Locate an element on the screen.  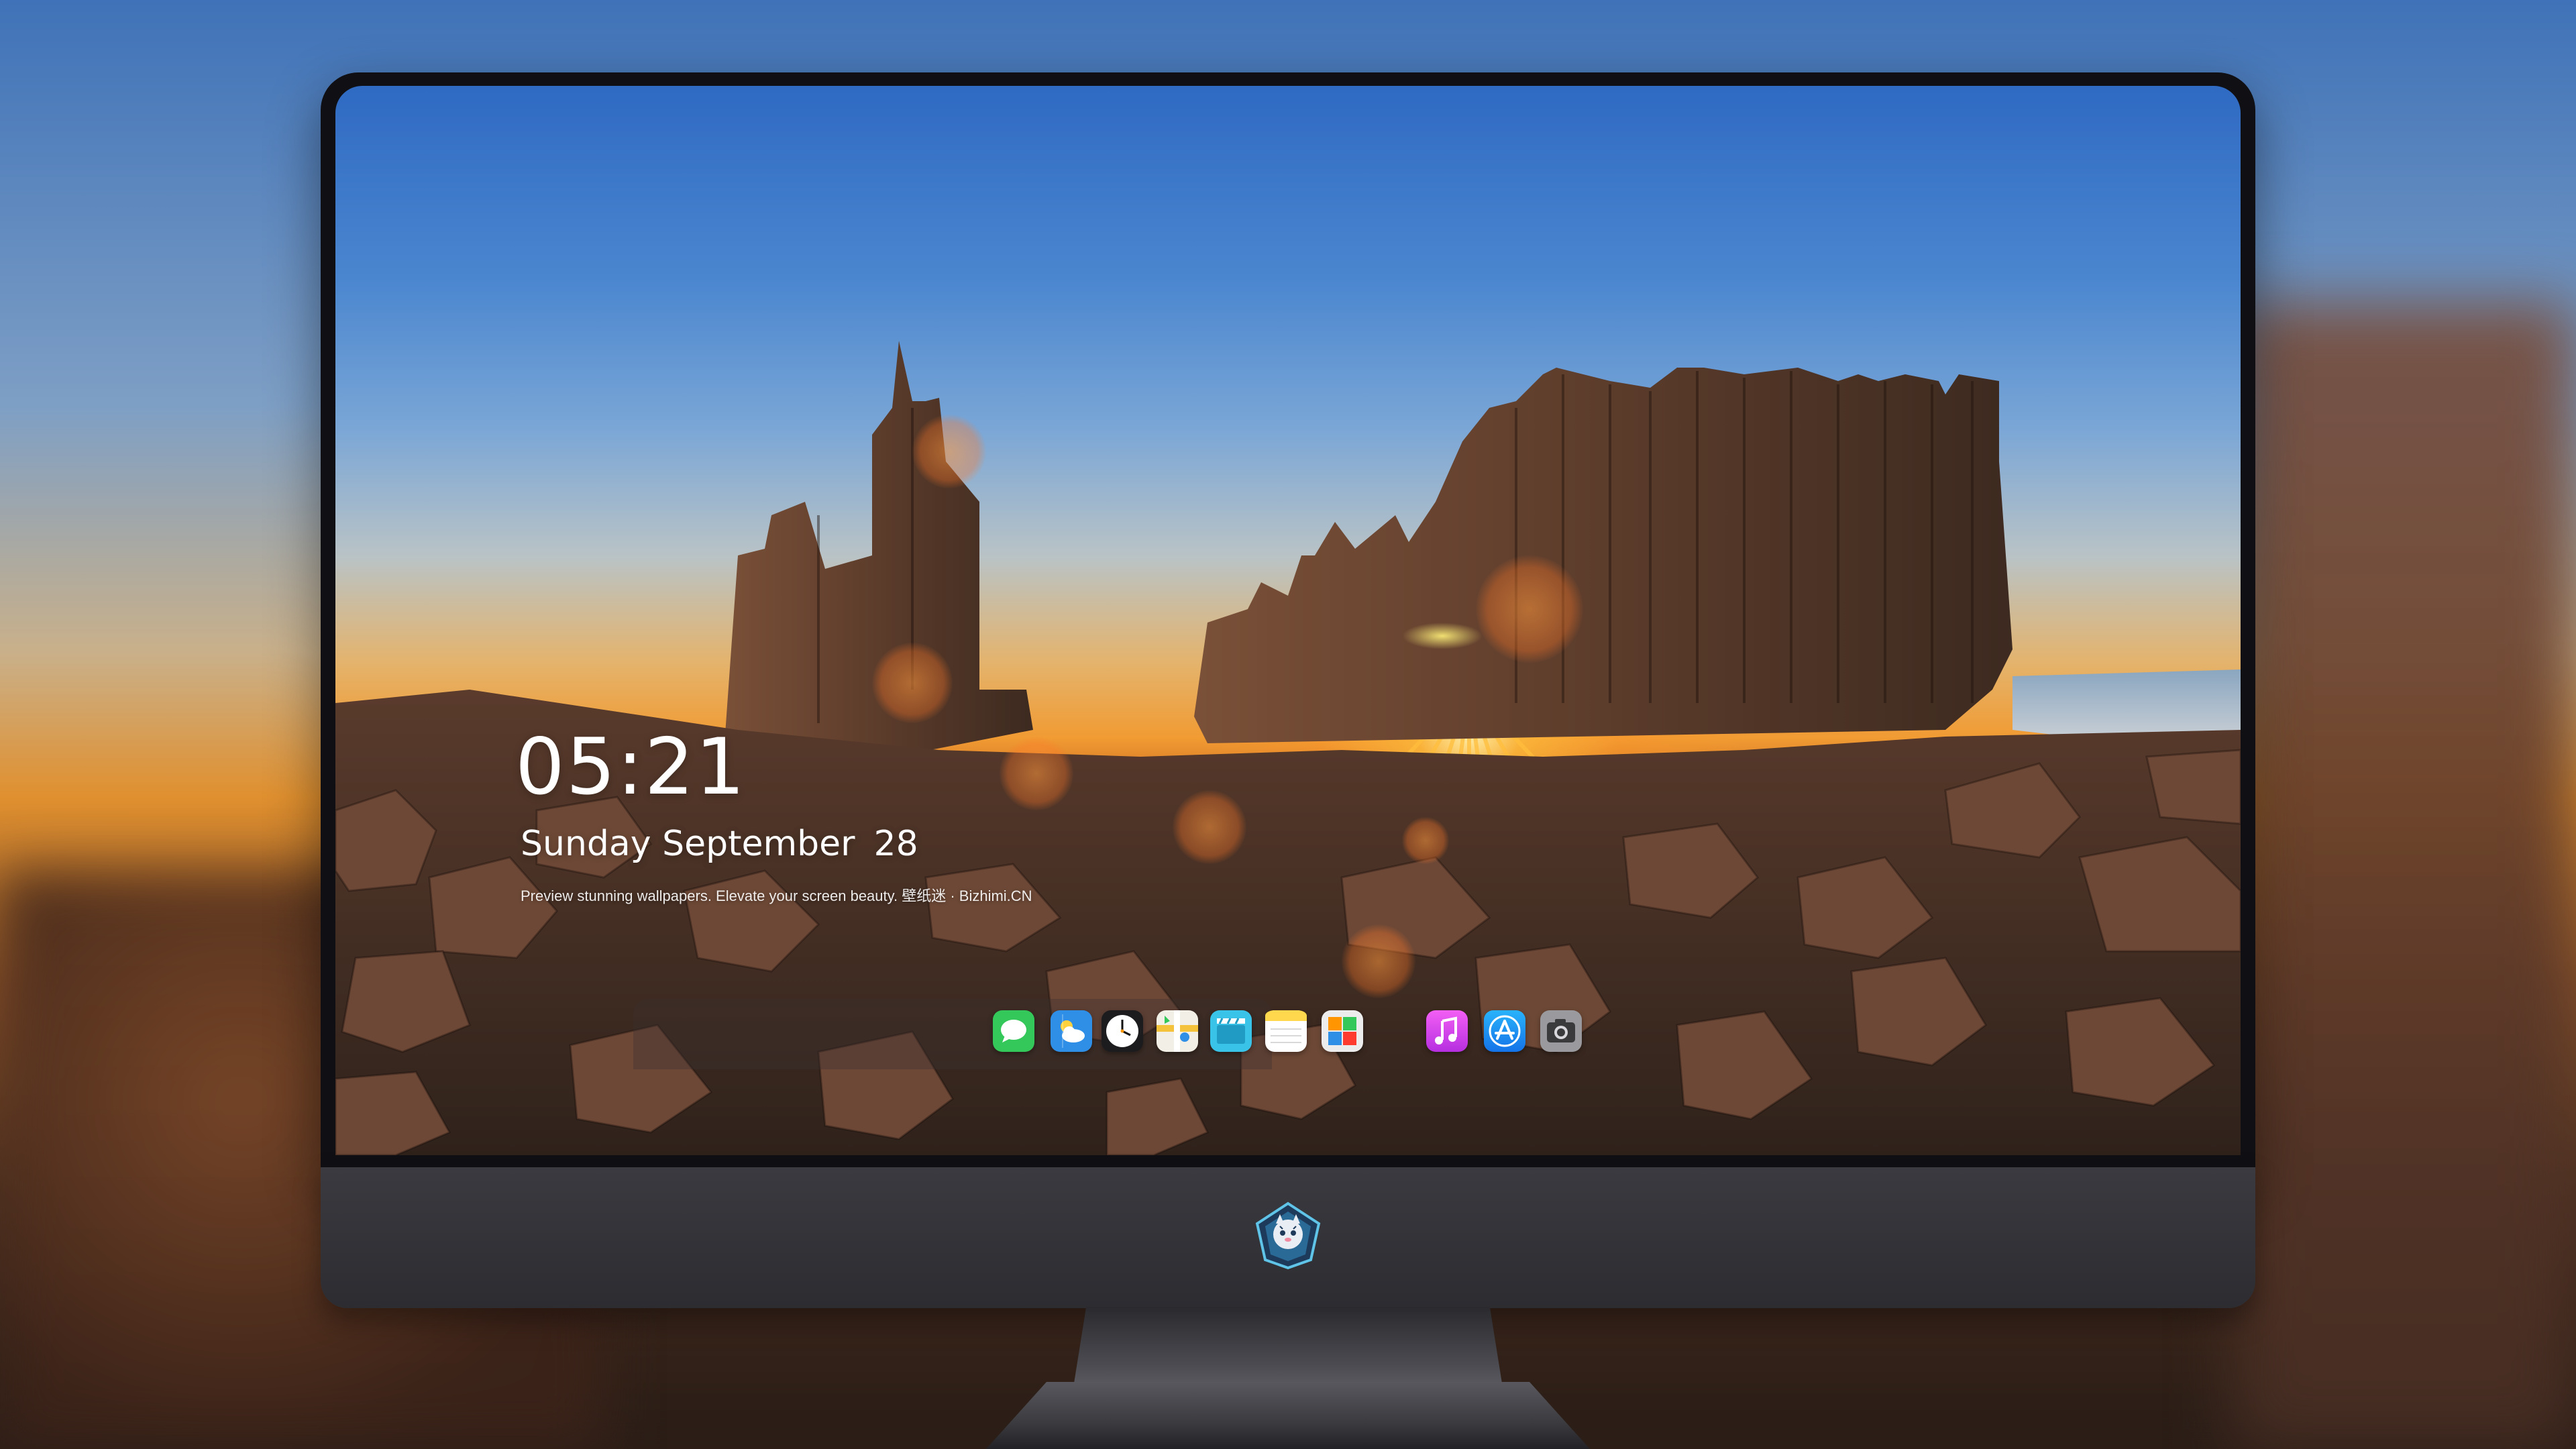
weather-icon is located at coordinates (1071, 1031).